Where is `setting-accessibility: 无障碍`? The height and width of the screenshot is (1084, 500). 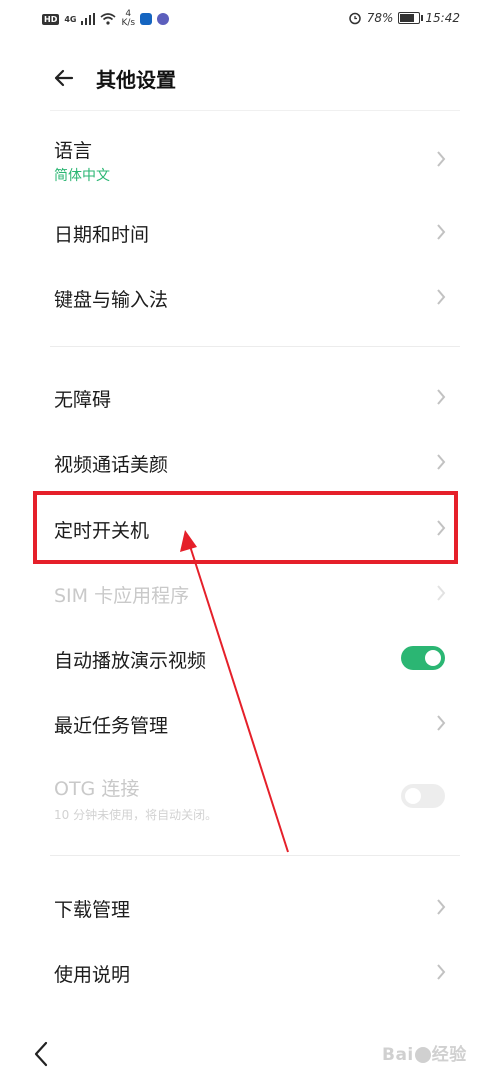 setting-accessibility: 无障碍 is located at coordinates (250, 397).